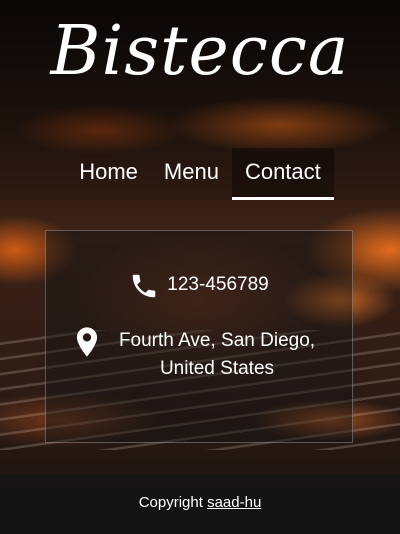 This screenshot has height=534, width=400. I want to click on phone-row: 123-456789, so click(199, 288).